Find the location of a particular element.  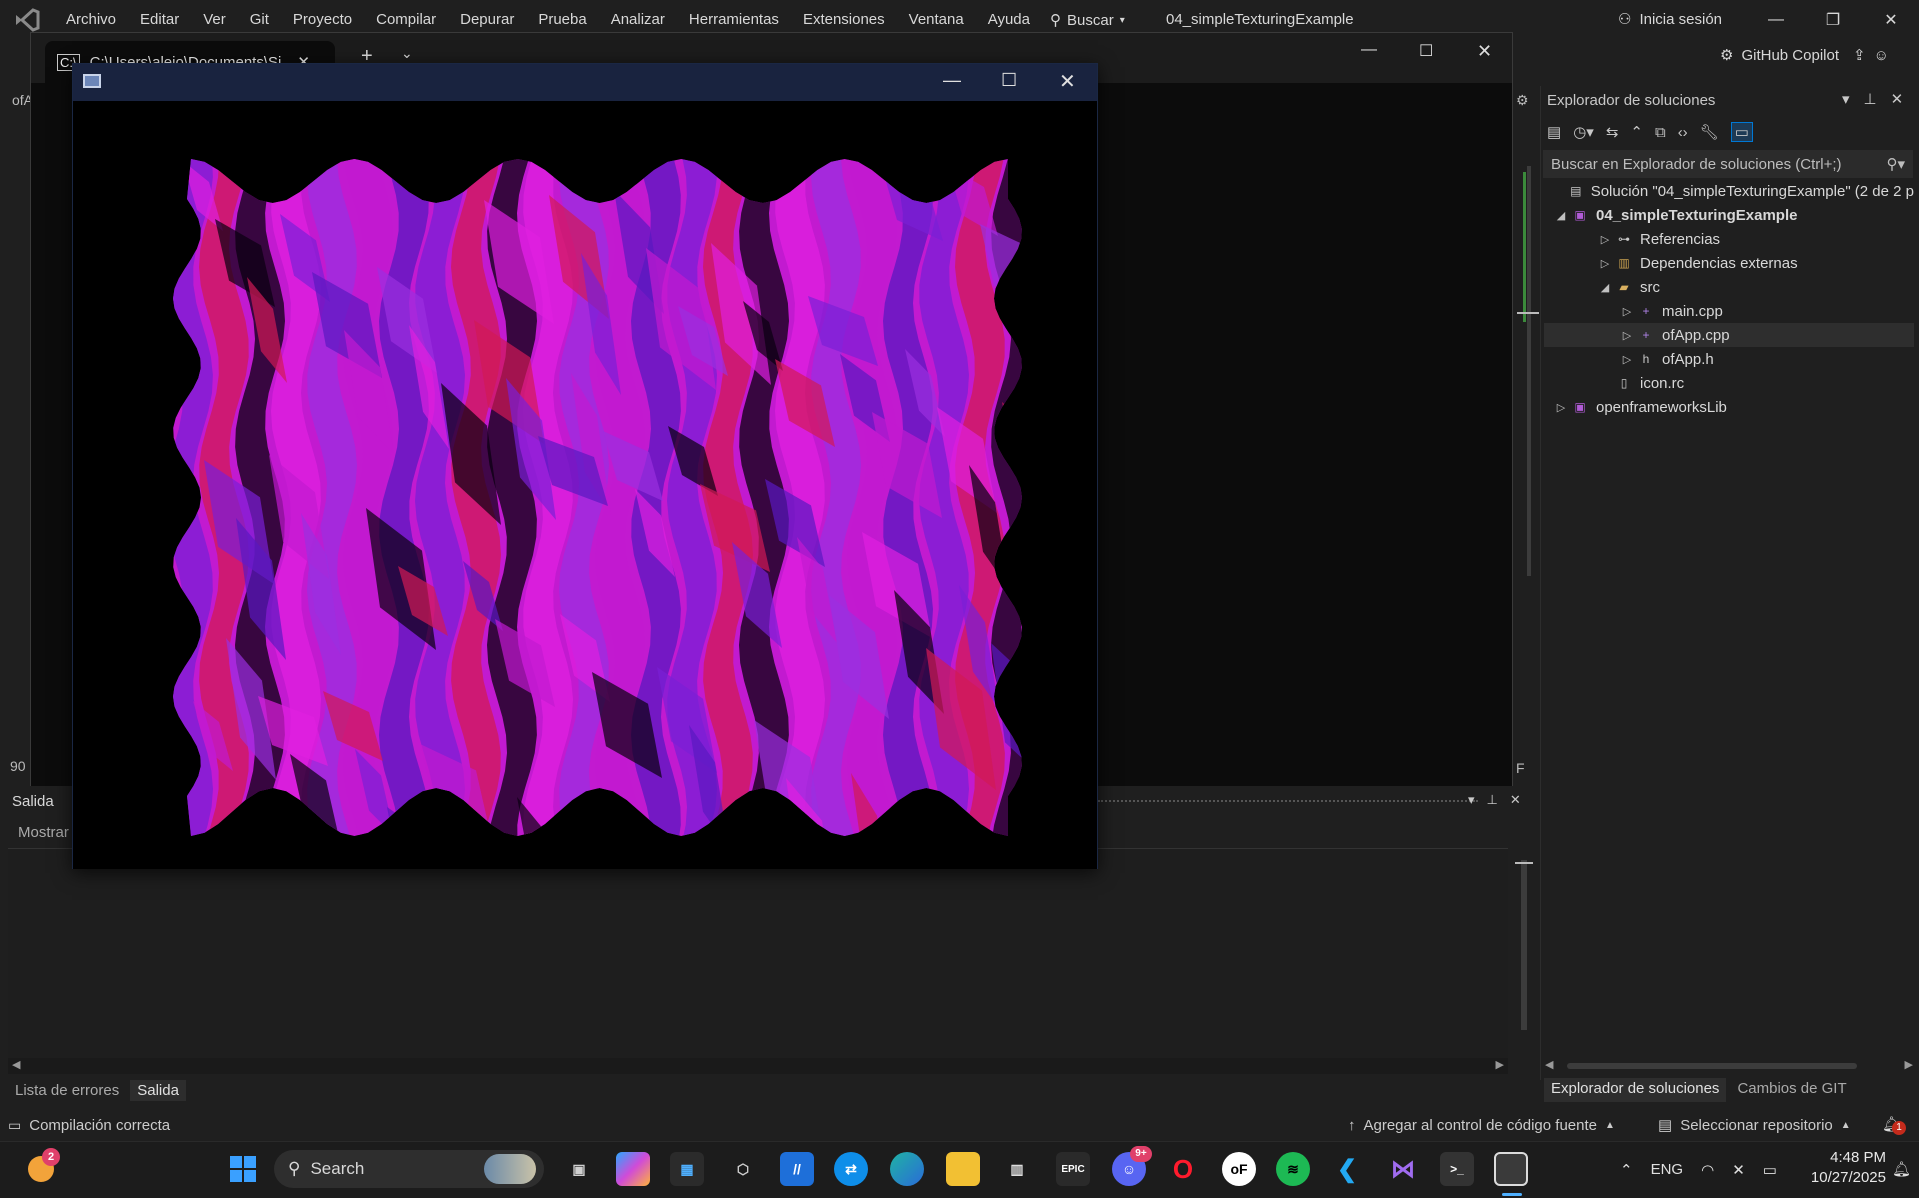

discord-icon: ☺ 9+ is located at coordinates (1132, 1166).